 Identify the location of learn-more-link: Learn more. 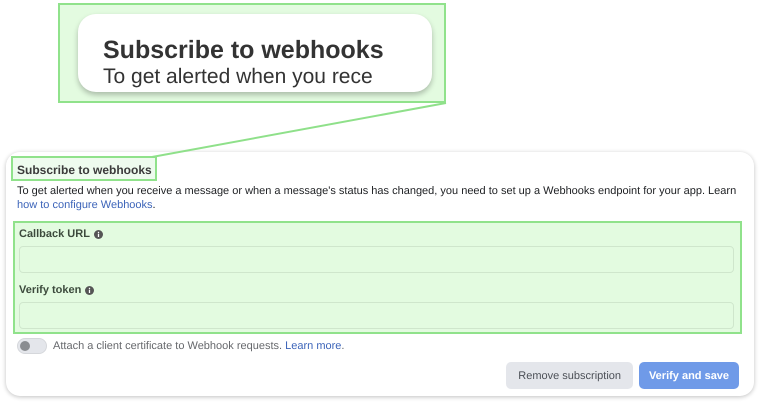
(313, 346).